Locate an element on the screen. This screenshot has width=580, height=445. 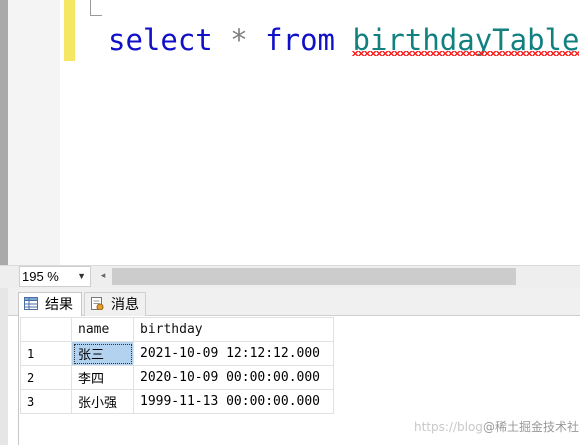
table-identifier: birthdayTable is located at coordinates (466, 40).